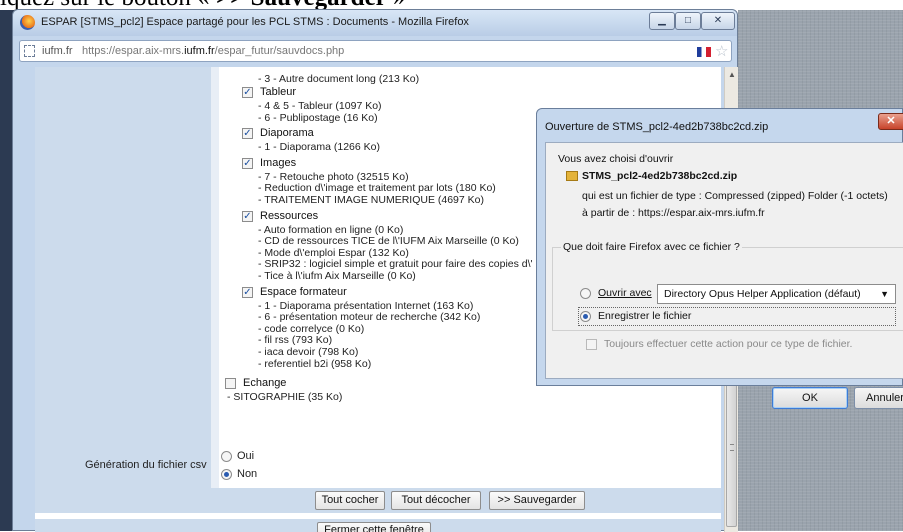  Describe the element at coordinates (308, 352) in the screenshot. I see `document-item: - iaca devoir (798 Ko)` at that location.